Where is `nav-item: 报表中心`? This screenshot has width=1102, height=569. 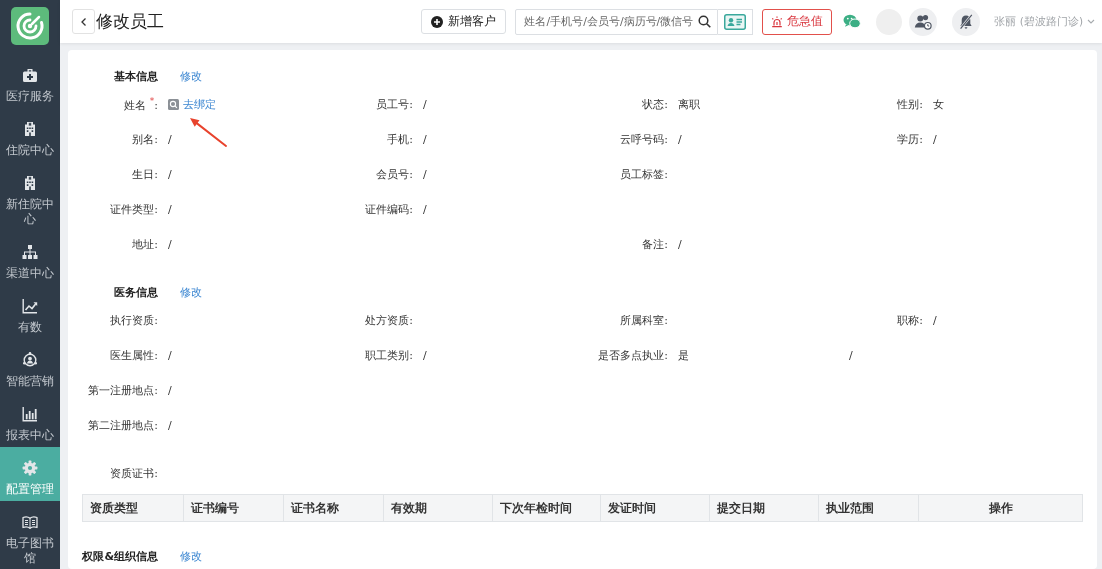
nav-item: 报表中心 is located at coordinates (30, 420).